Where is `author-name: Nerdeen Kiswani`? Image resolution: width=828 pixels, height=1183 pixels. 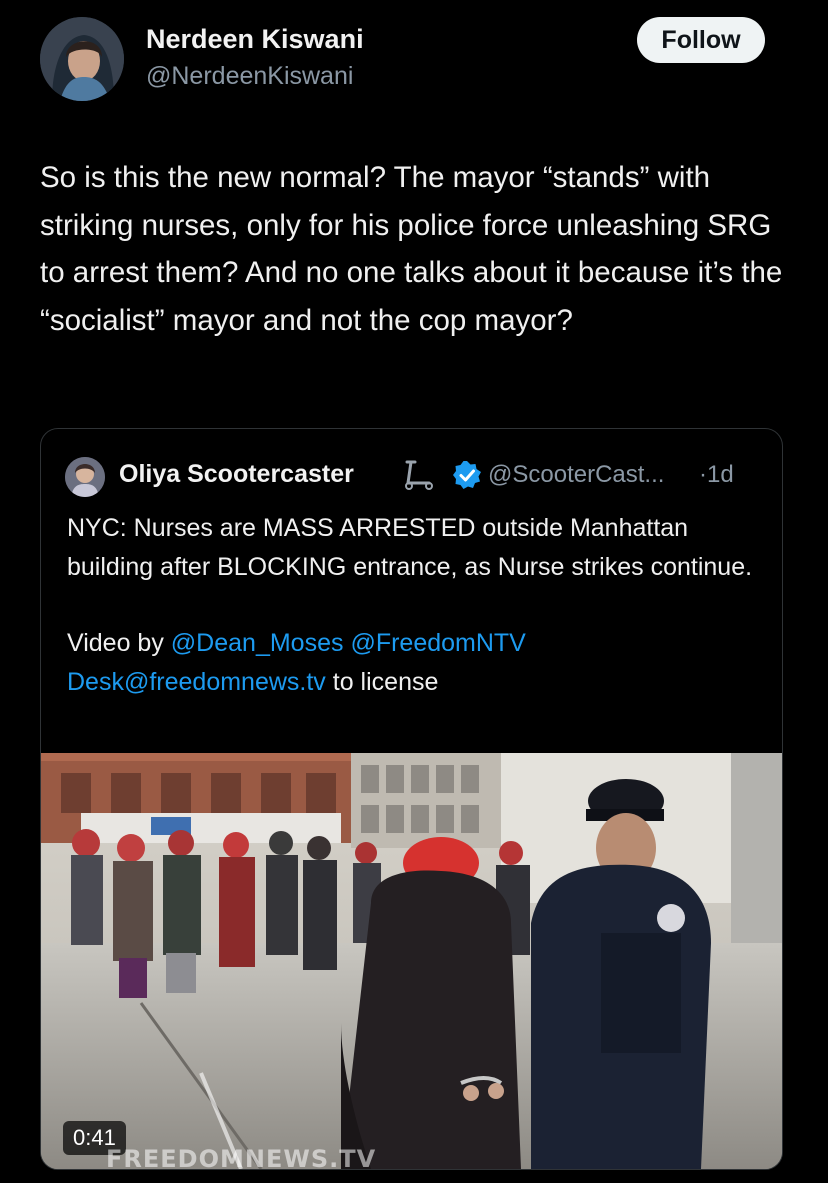
author-name: Nerdeen Kiswani is located at coordinates (255, 39).